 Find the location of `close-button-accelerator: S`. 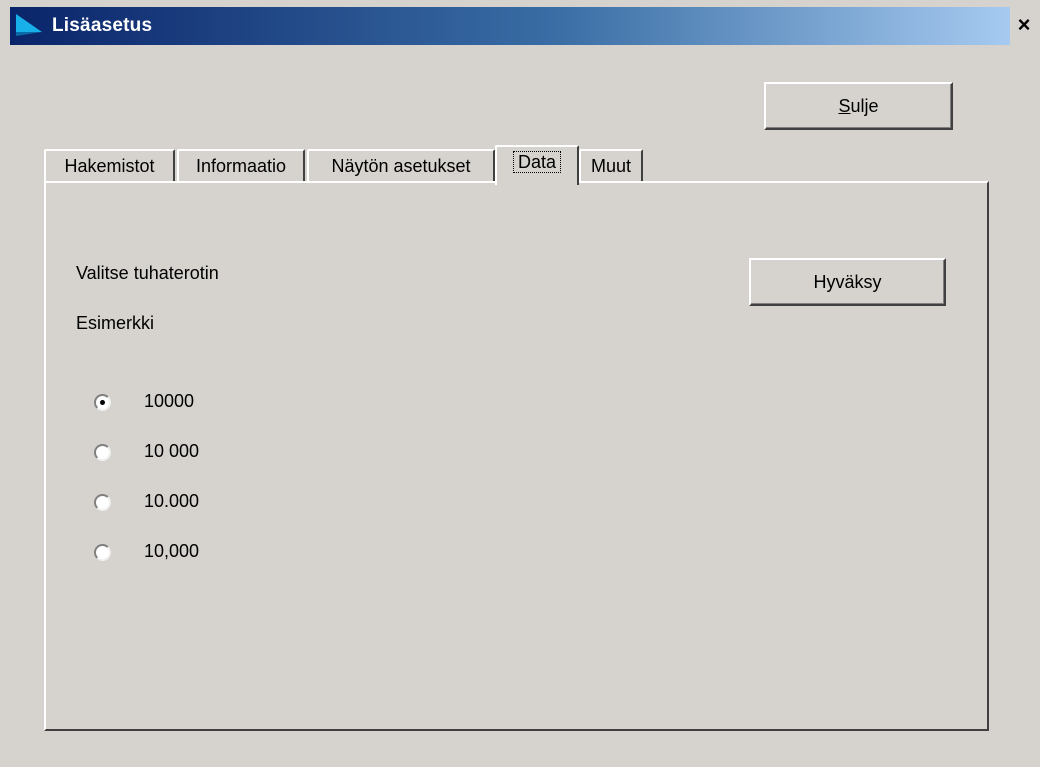

close-button-accelerator: S is located at coordinates (844, 106).